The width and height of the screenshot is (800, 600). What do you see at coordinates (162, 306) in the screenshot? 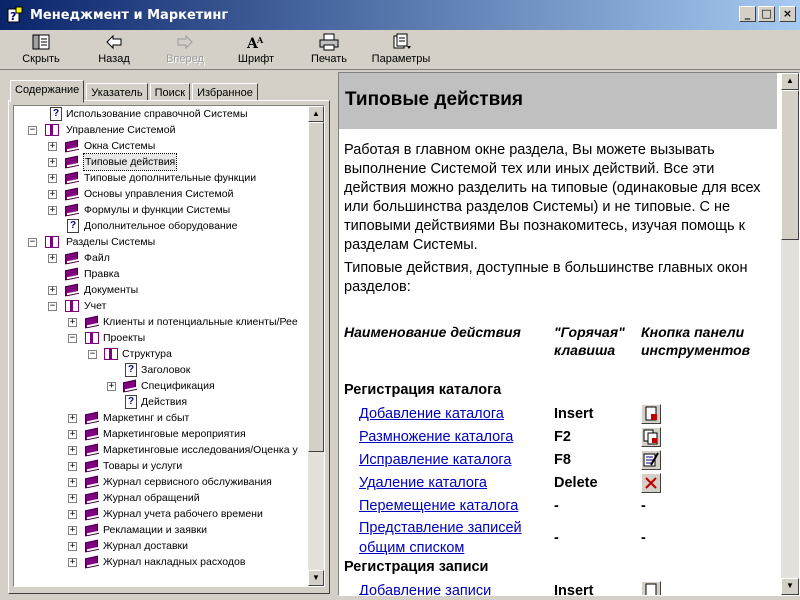
I see `tree-item: − Учет` at bounding box center [162, 306].